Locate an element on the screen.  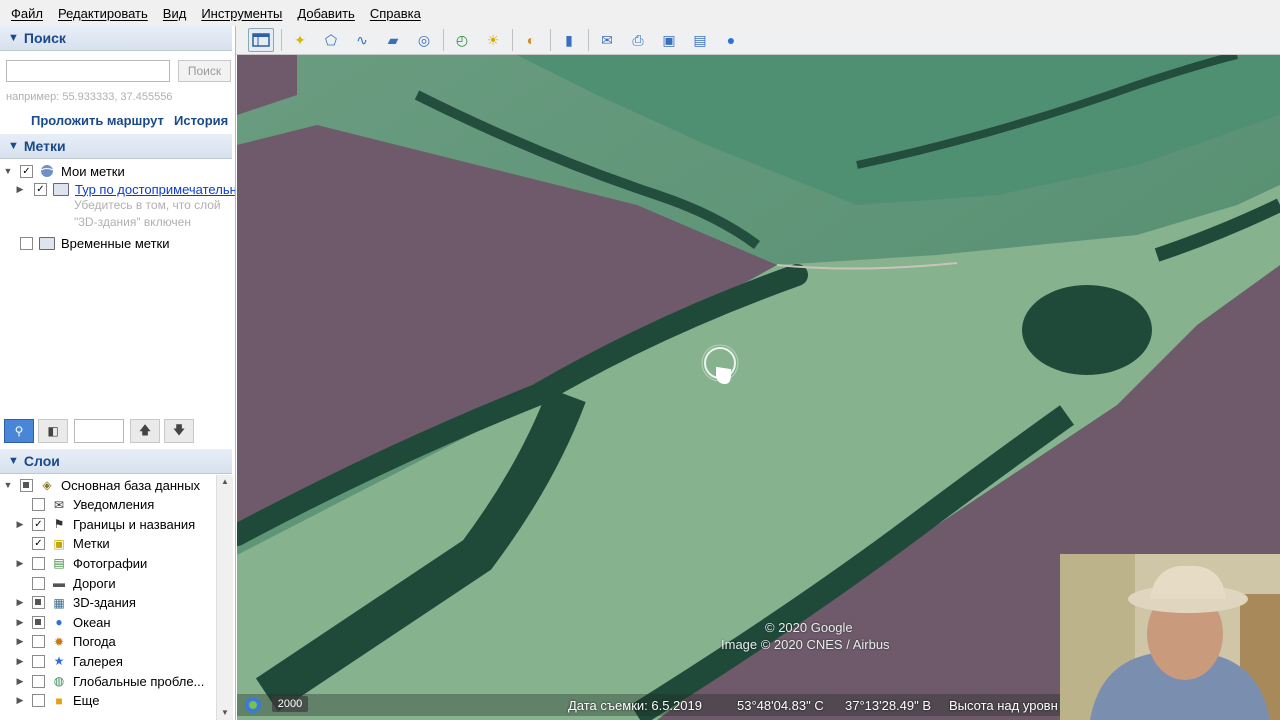
temp-places-checkbox is located at coordinates (26, 243).